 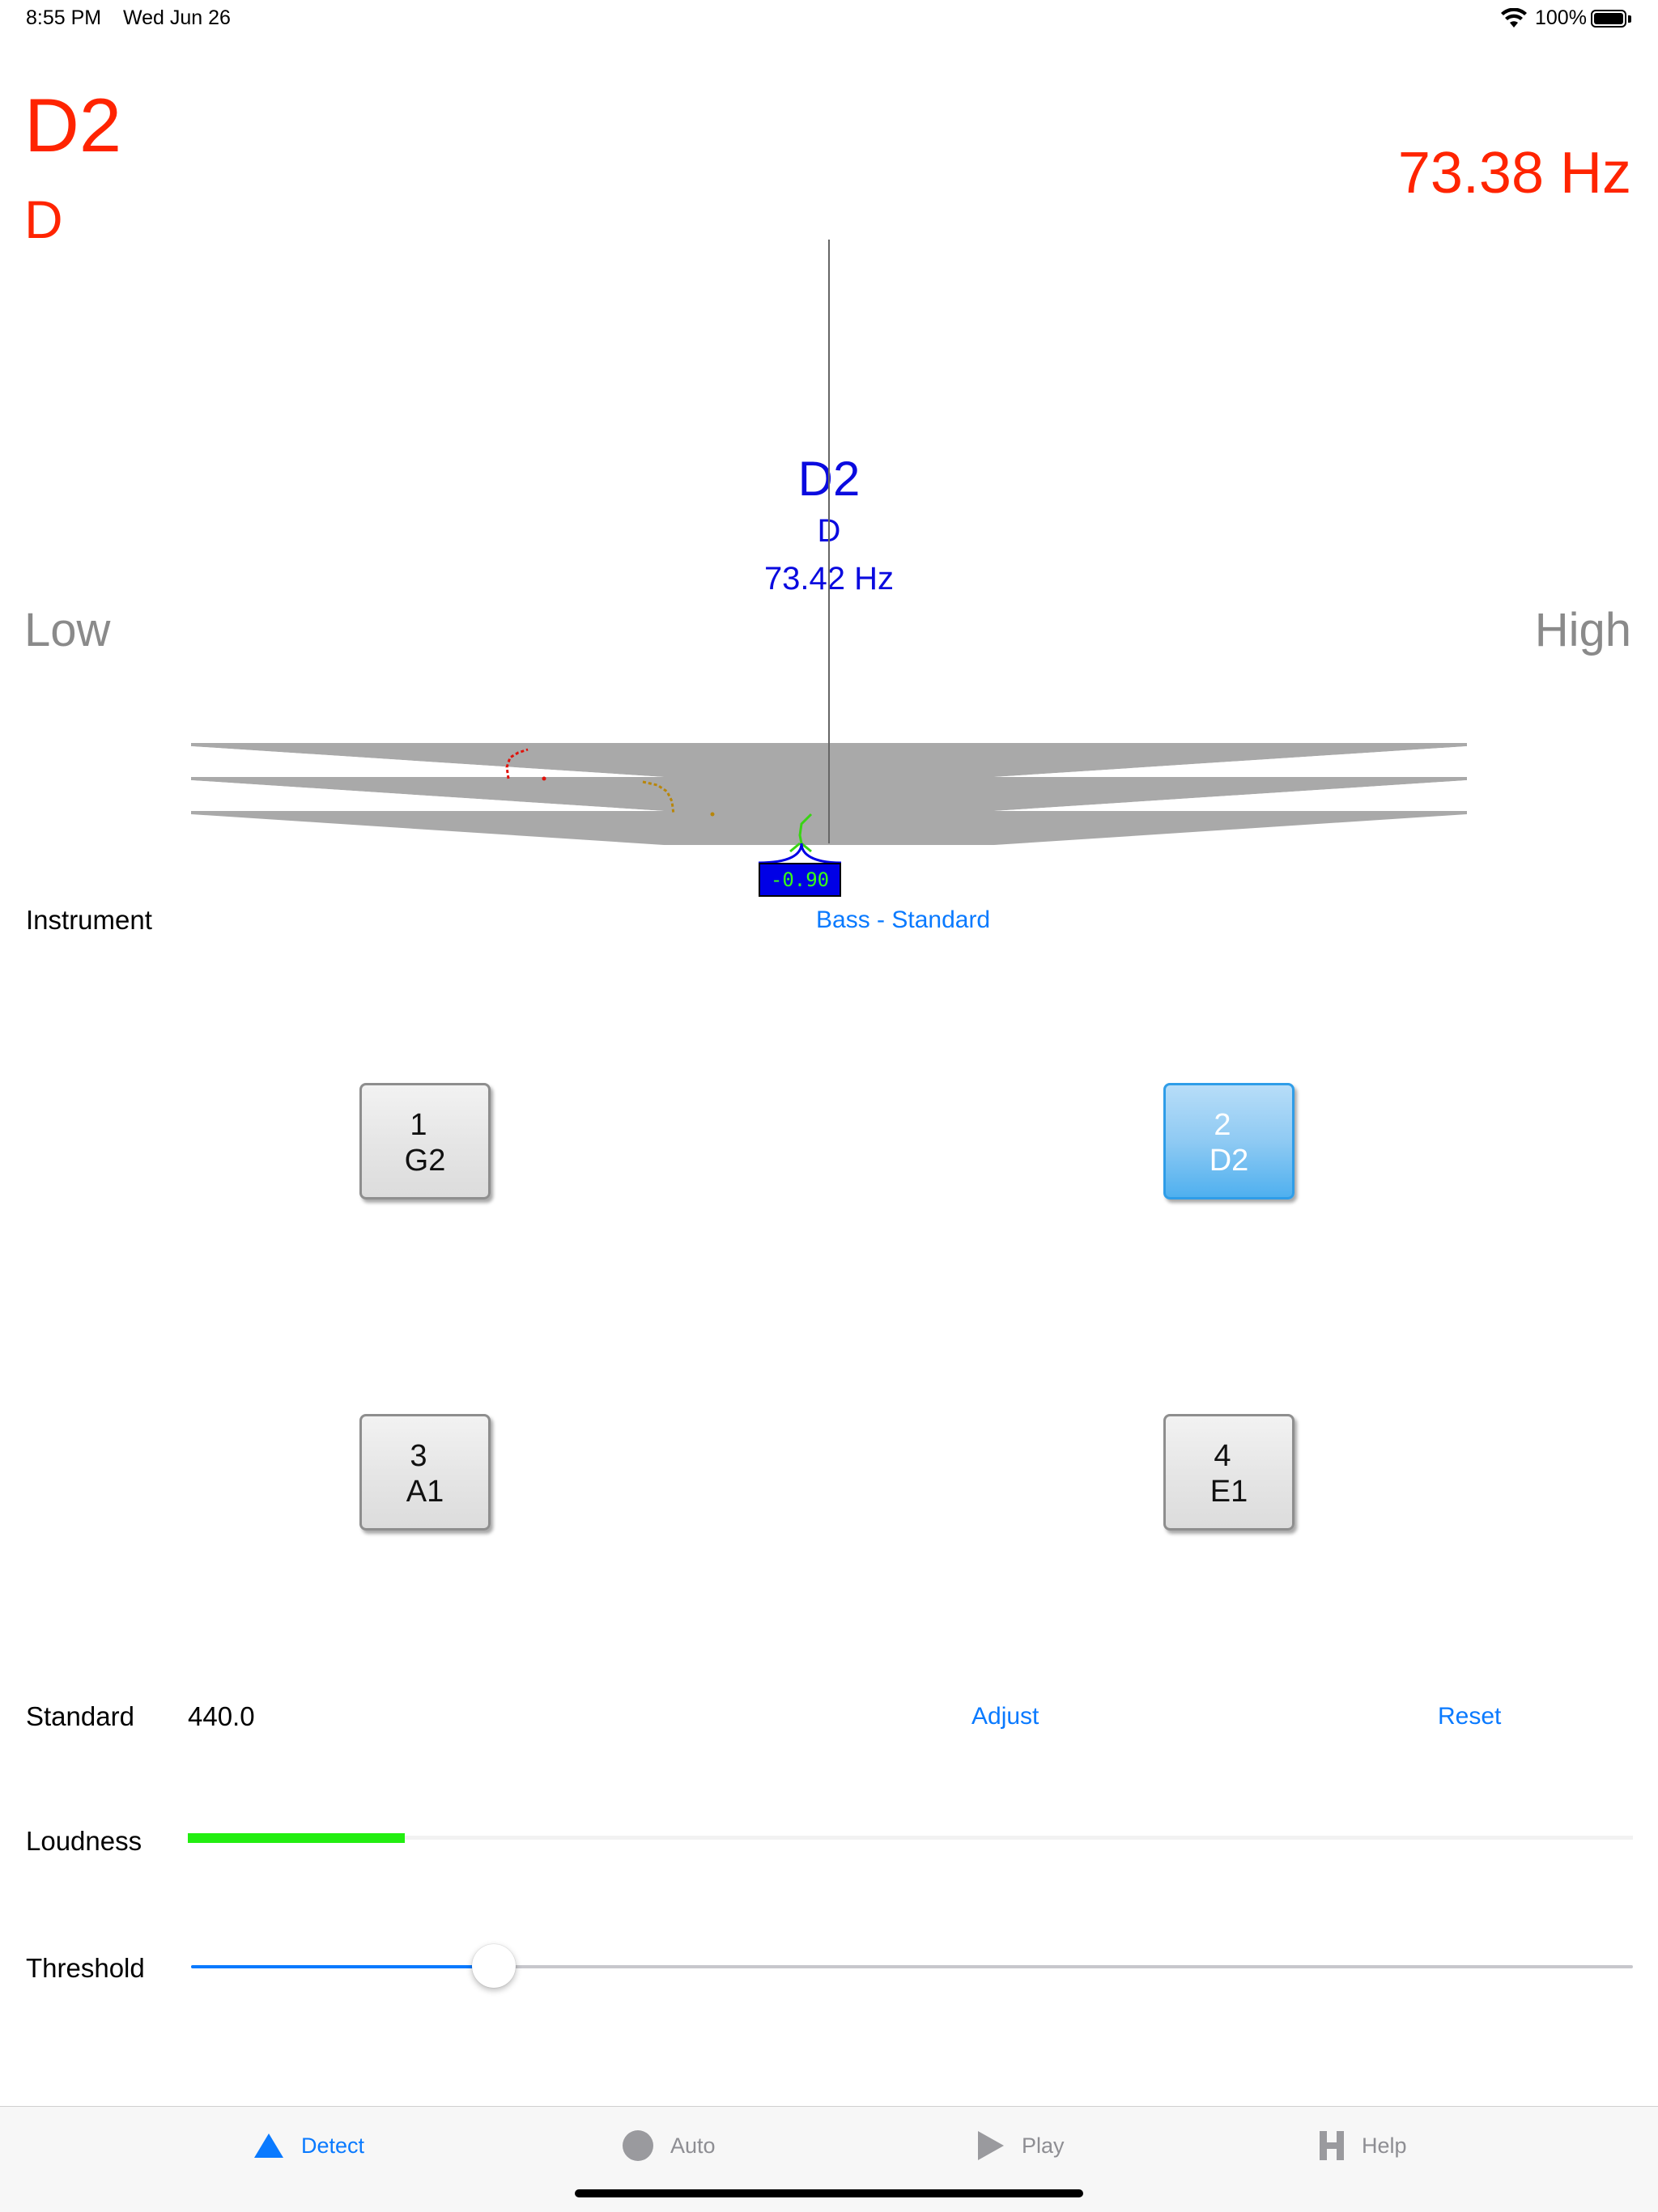 What do you see at coordinates (903, 920) in the screenshot?
I see `instrument-selector: Bass - Standard` at bounding box center [903, 920].